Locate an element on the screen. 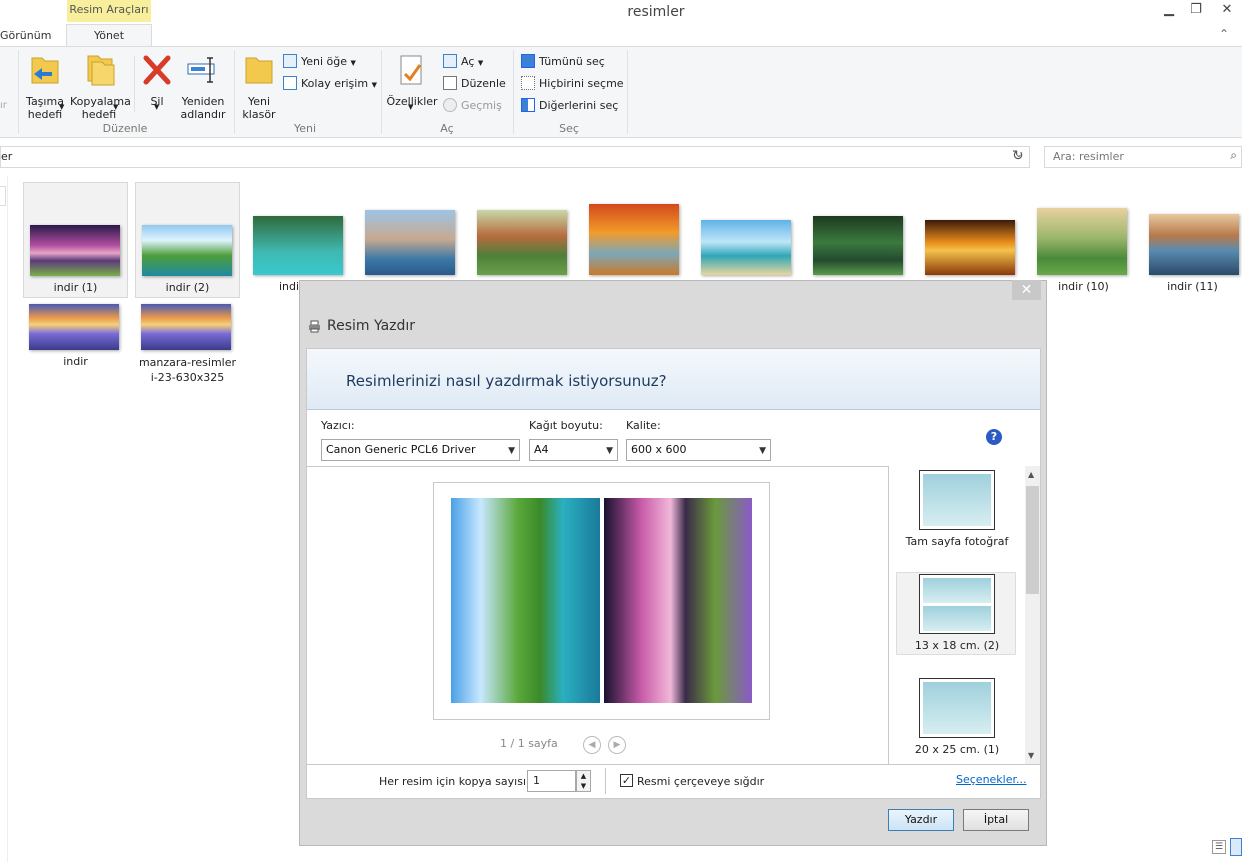 The width and height of the screenshot is (1242, 862). easy-access-icon is located at coordinates (290, 83).